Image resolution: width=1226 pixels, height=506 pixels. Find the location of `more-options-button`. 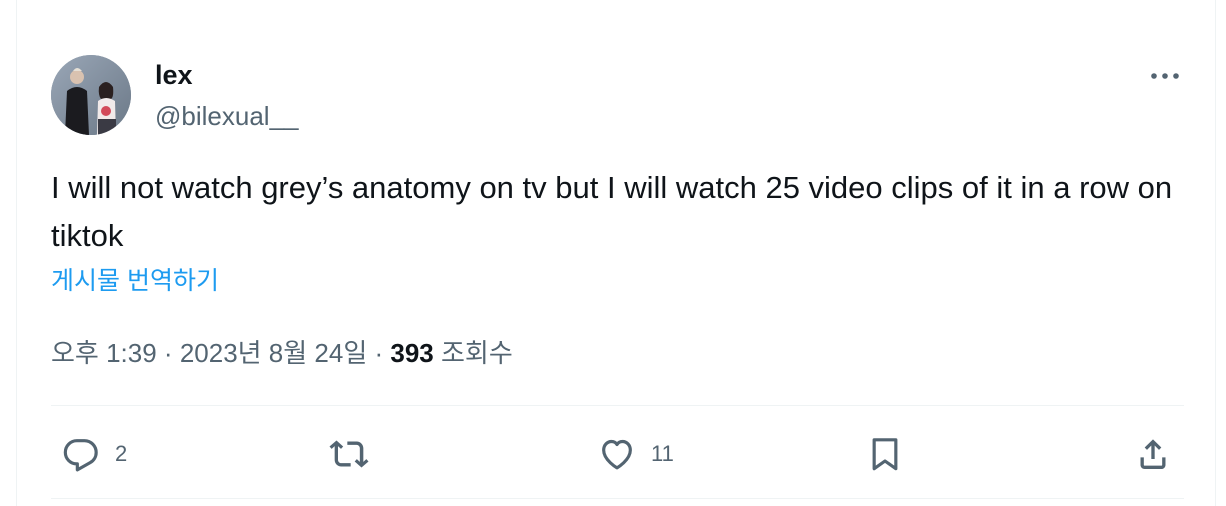

more-options-button is located at coordinates (1165, 76).